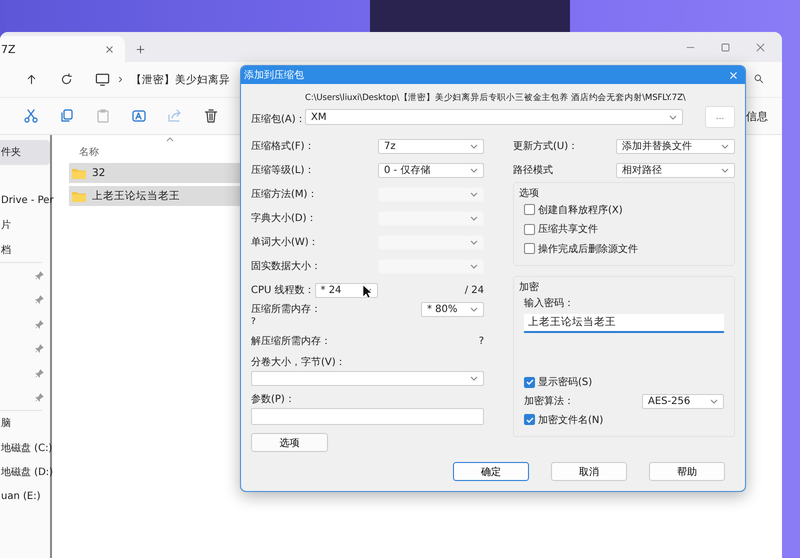 Image resolution: width=800 pixels, height=558 pixels. Describe the element at coordinates (89, 152) in the screenshot. I see `column-header: 名称` at that location.